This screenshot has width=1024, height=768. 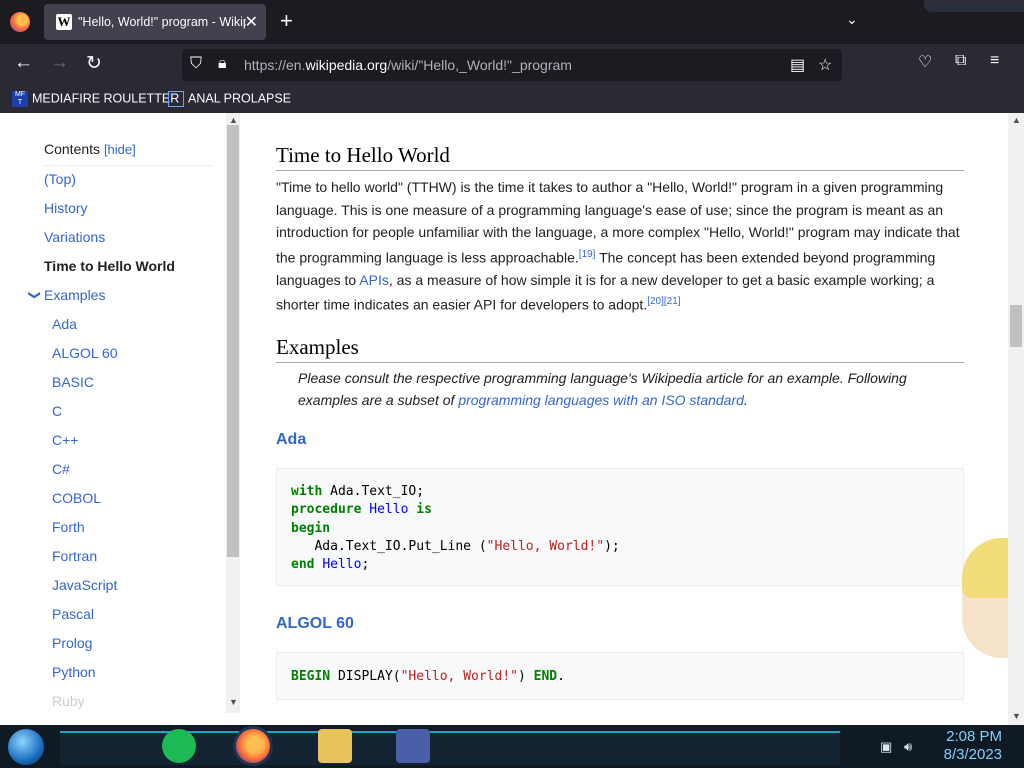 I want to click on toc-header: Contents [hide], so click(x=90, y=149).